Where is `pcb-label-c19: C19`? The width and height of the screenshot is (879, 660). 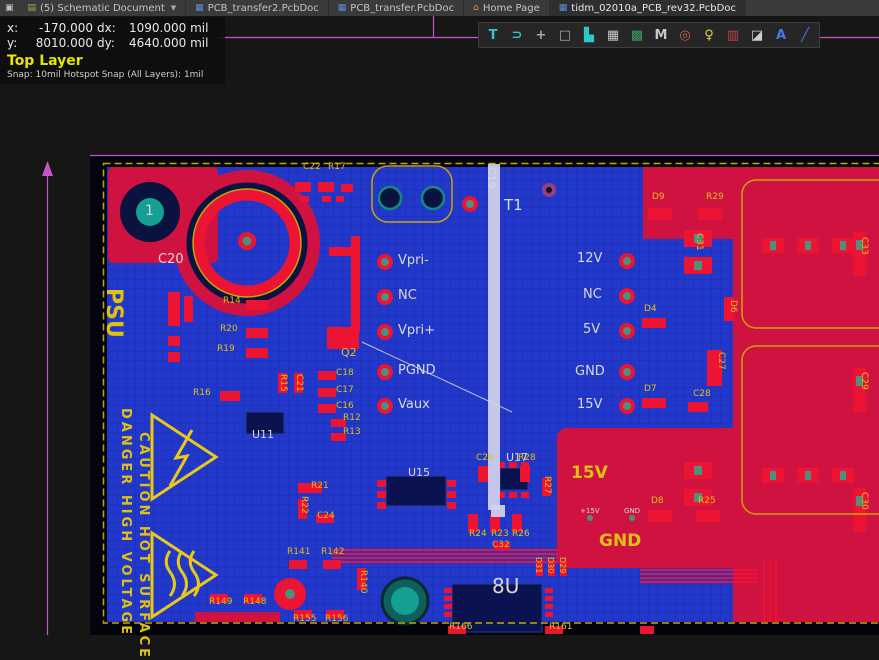
pcb-label-c19: C19 is located at coordinates (491, 178).